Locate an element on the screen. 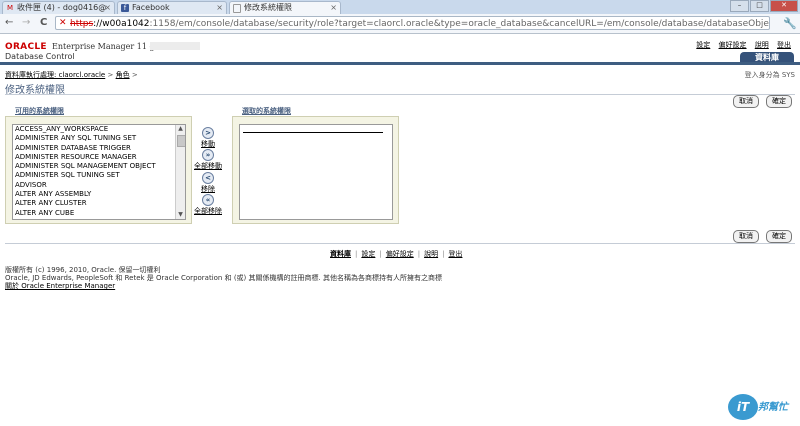 The height and width of the screenshot is (426, 800). product-subtitle: Database Control is located at coordinates (40, 56).